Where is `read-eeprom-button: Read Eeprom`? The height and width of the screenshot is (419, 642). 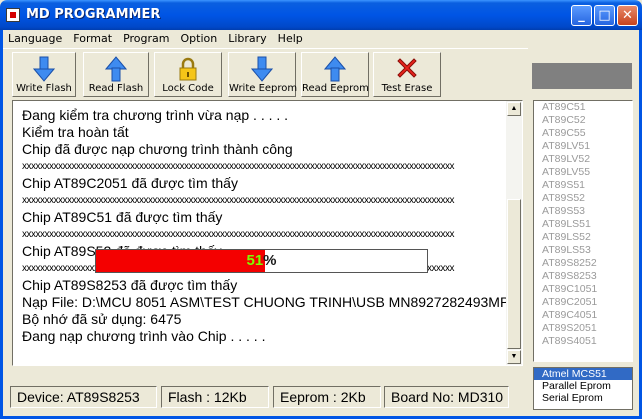 read-eeprom-button: Read Eeprom is located at coordinates (335, 74).